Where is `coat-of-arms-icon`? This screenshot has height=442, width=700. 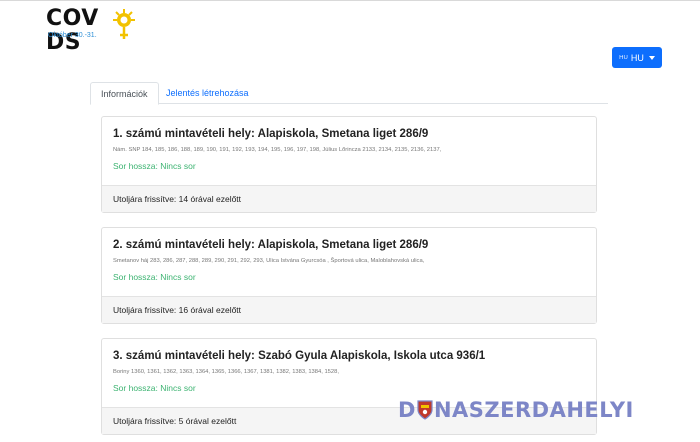
coat-of-arms-icon is located at coordinates (425, 410).